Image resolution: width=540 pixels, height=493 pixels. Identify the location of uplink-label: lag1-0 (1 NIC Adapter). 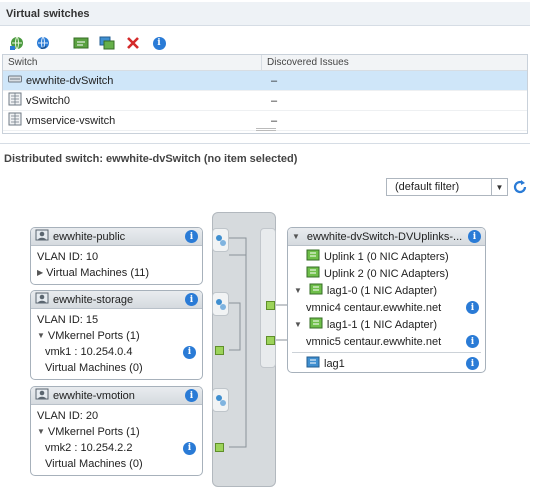
(381, 290).